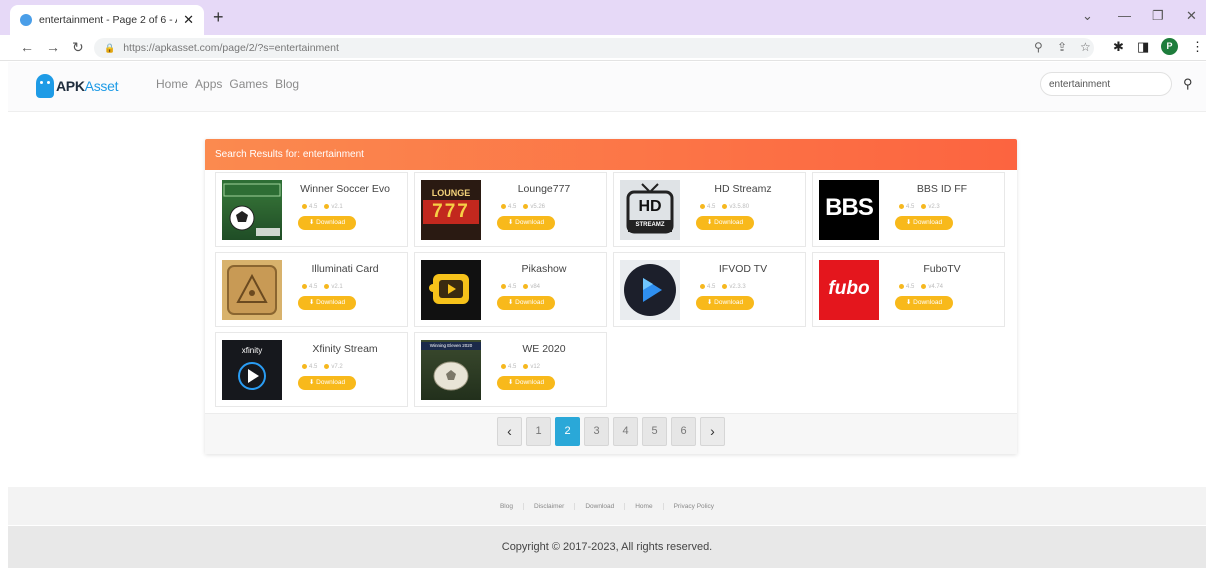 Image resolution: width=1206 pixels, height=568 pixels. I want to click on app-card-lounge777: LOUNGE 777 Lounge777 4.5 v5.26 ⬇ Download, so click(510, 209).